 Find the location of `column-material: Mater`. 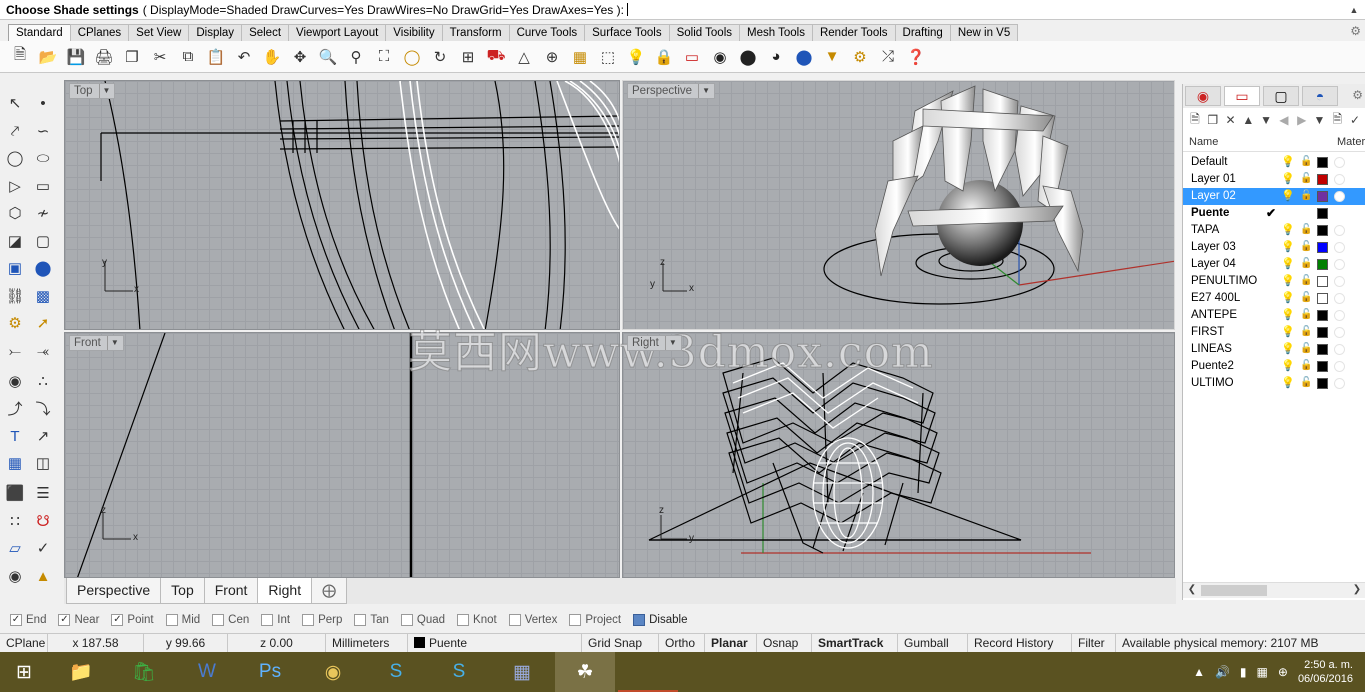

column-material: Mater is located at coordinates (1351, 142).